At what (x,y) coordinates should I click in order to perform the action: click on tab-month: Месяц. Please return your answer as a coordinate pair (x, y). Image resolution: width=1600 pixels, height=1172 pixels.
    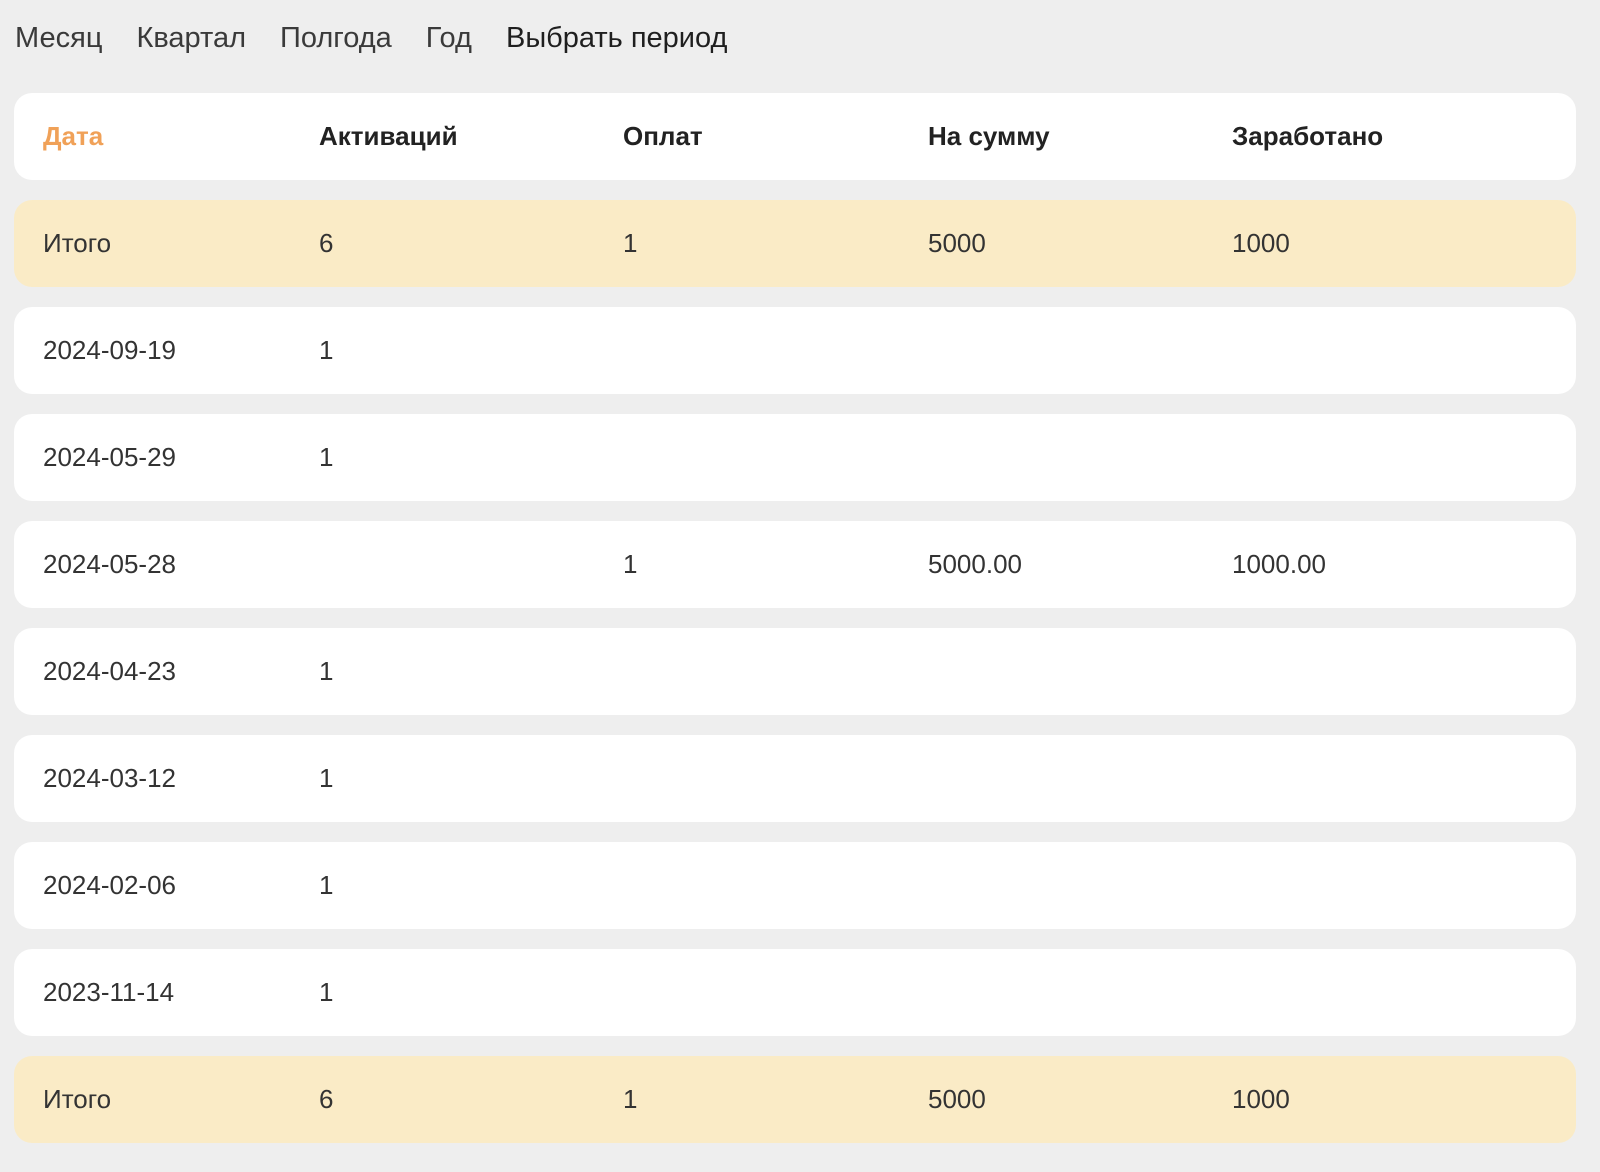
    Looking at the image, I should click on (58, 38).